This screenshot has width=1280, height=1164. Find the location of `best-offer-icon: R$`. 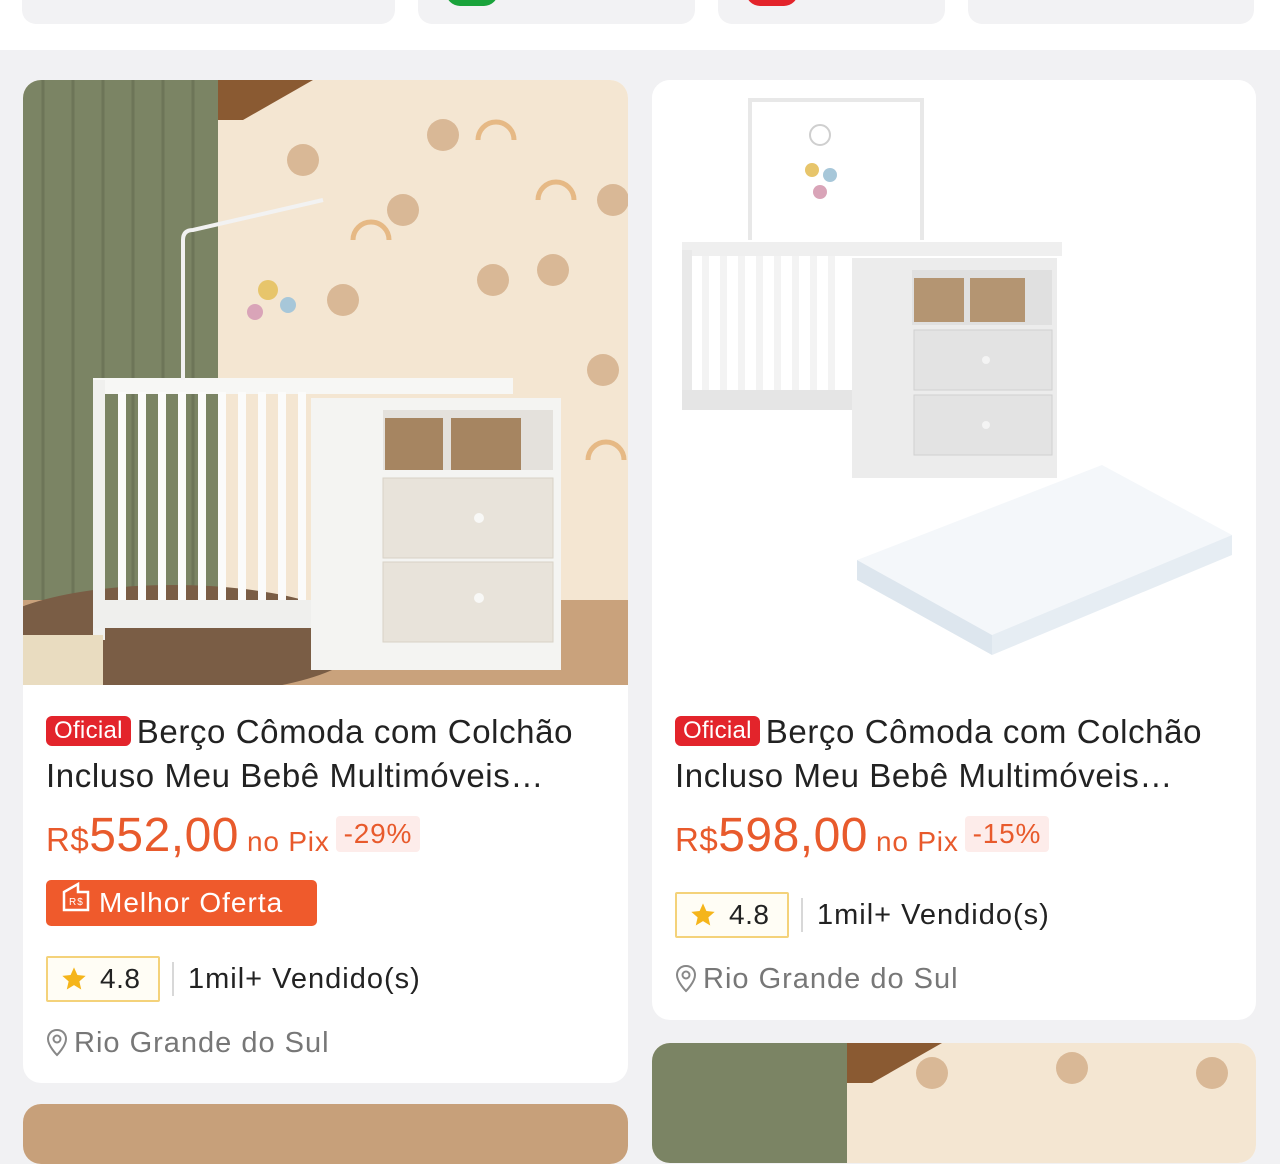

best-offer-icon: R$ is located at coordinates (76, 905).